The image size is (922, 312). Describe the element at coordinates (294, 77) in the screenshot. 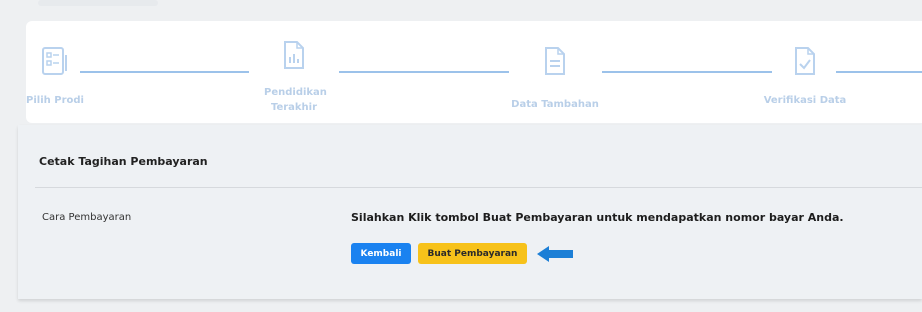

I see `step-pendidikan-terakhir: Pendidikan Terakhir` at that location.